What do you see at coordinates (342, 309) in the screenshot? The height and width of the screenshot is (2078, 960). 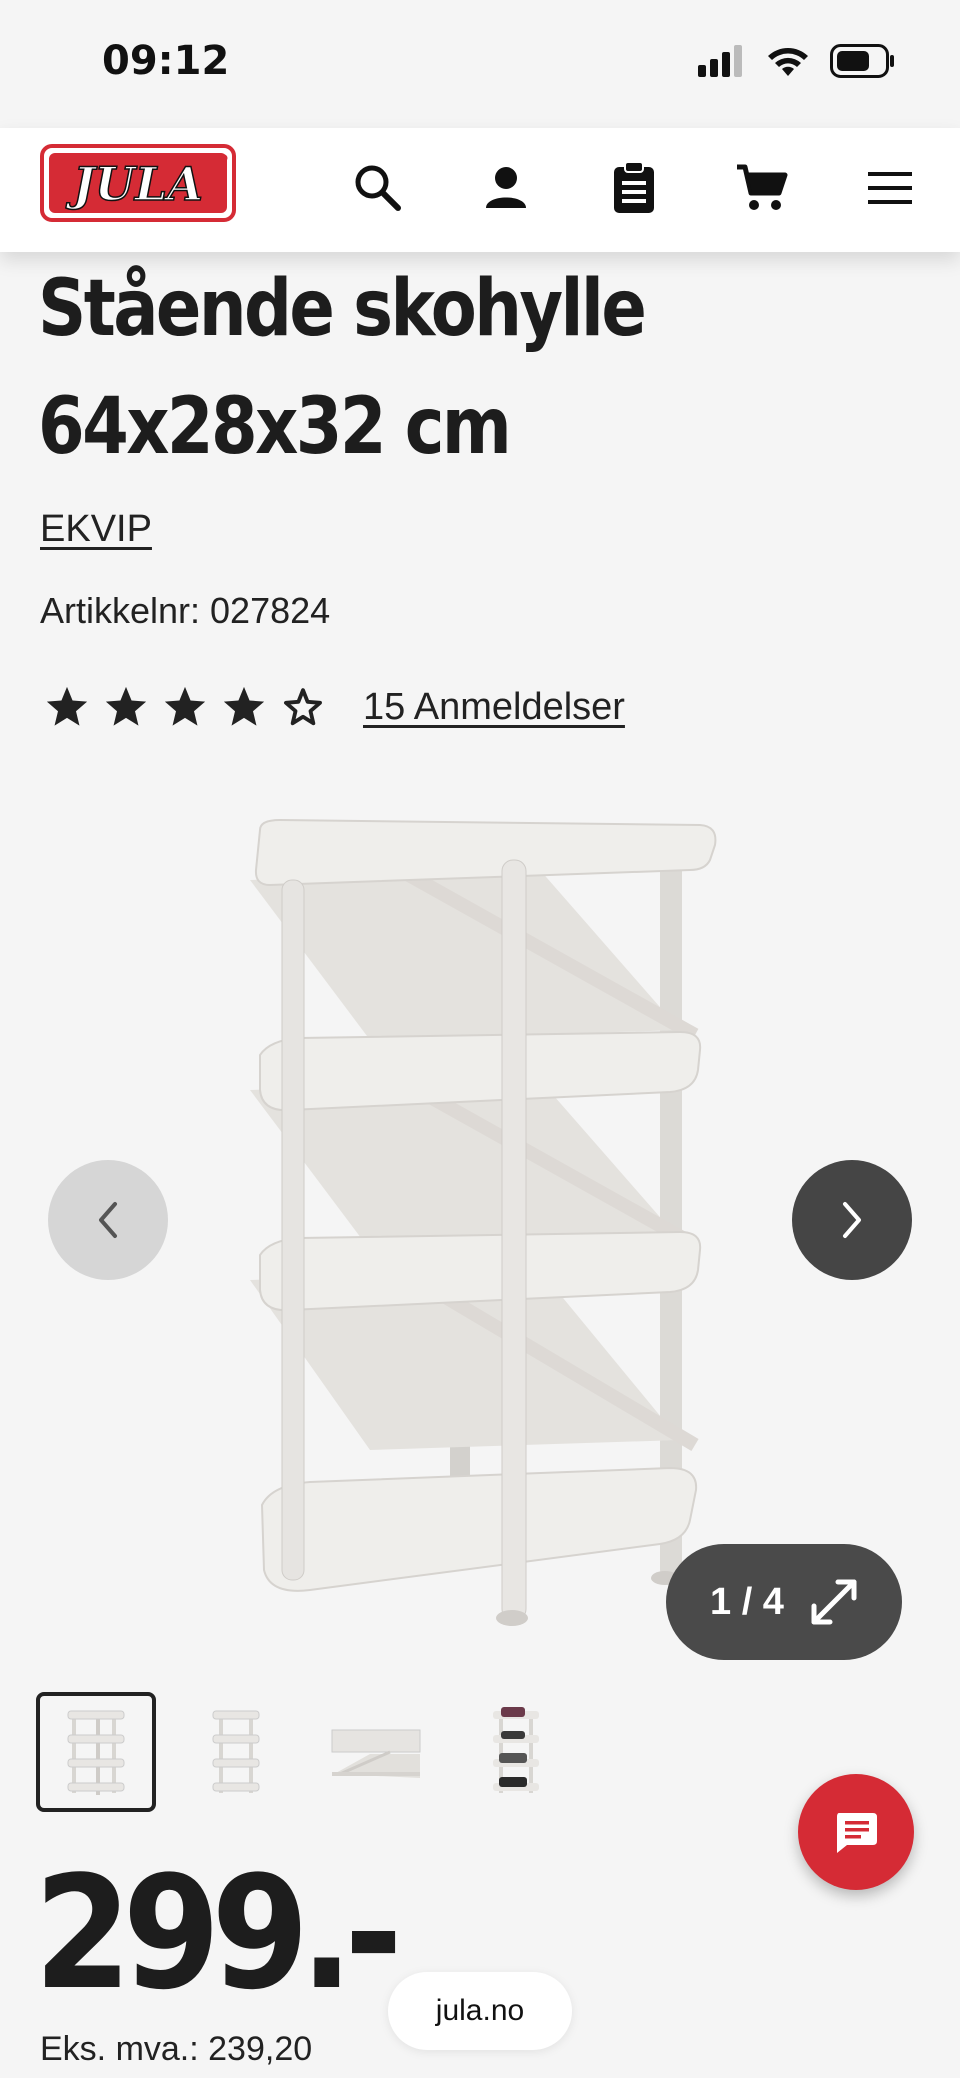 I see `product-title-line1: Stående skohylle` at bounding box center [342, 309].